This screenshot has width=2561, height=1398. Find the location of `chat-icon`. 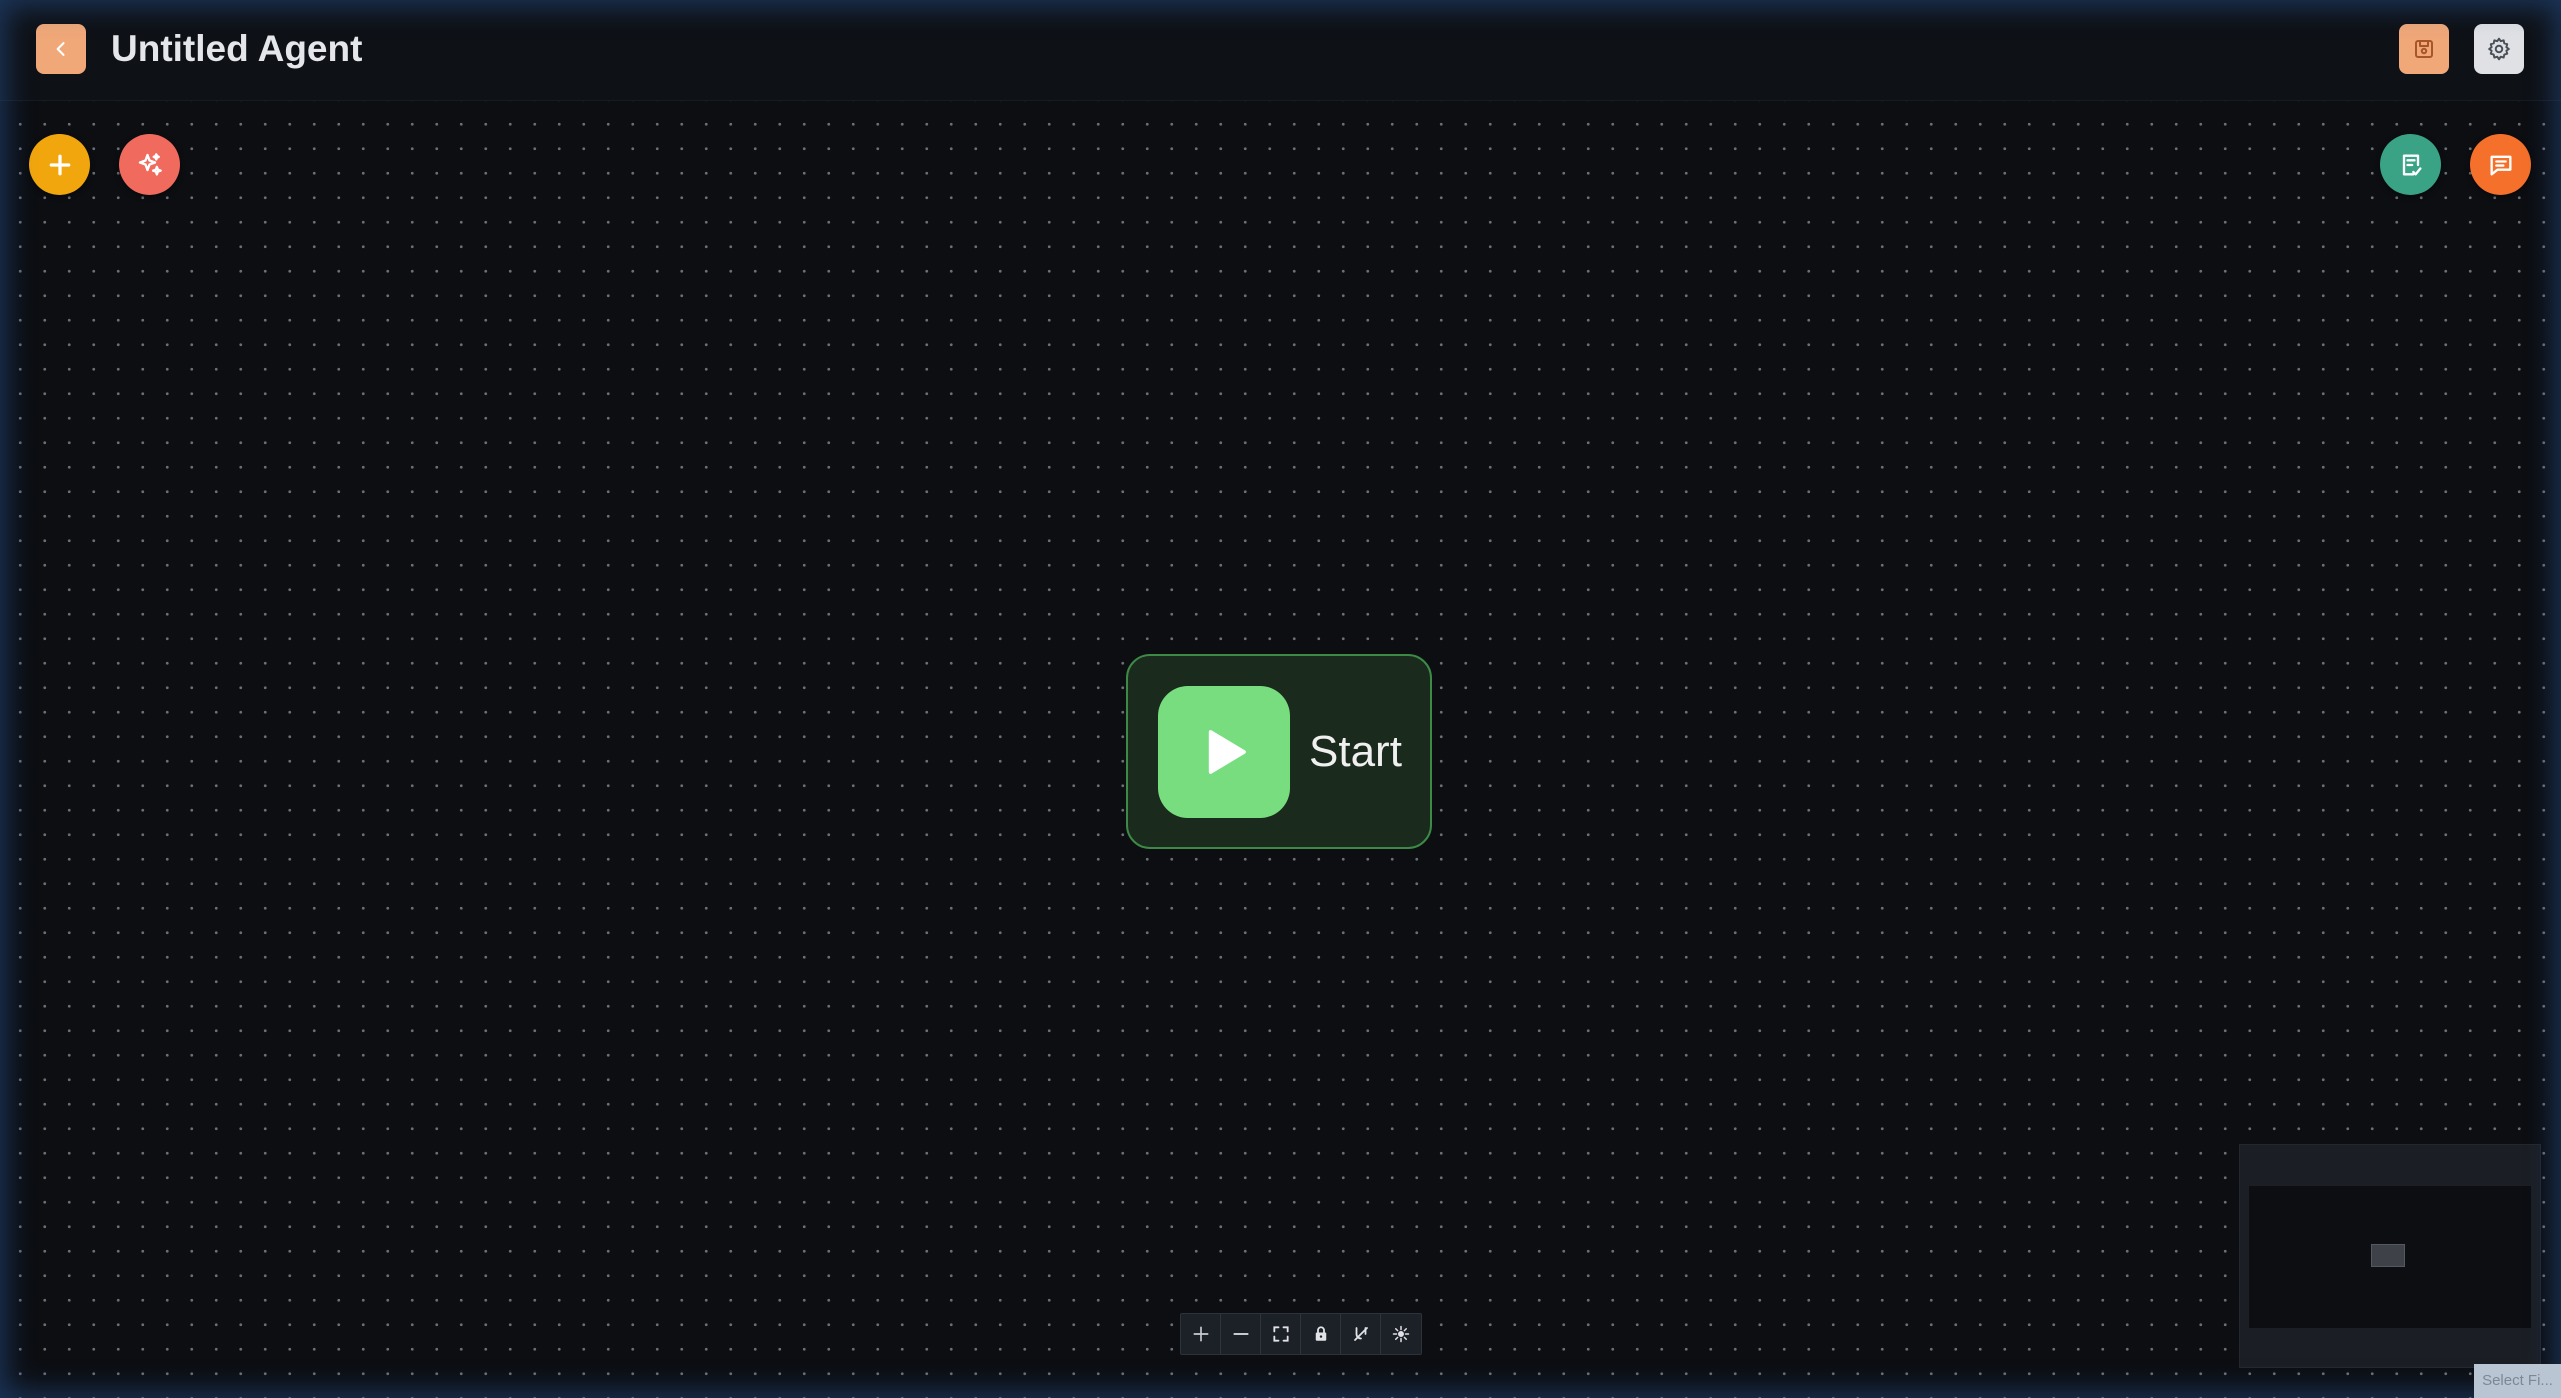

chat-icon is located at coordinates (2500, 165).